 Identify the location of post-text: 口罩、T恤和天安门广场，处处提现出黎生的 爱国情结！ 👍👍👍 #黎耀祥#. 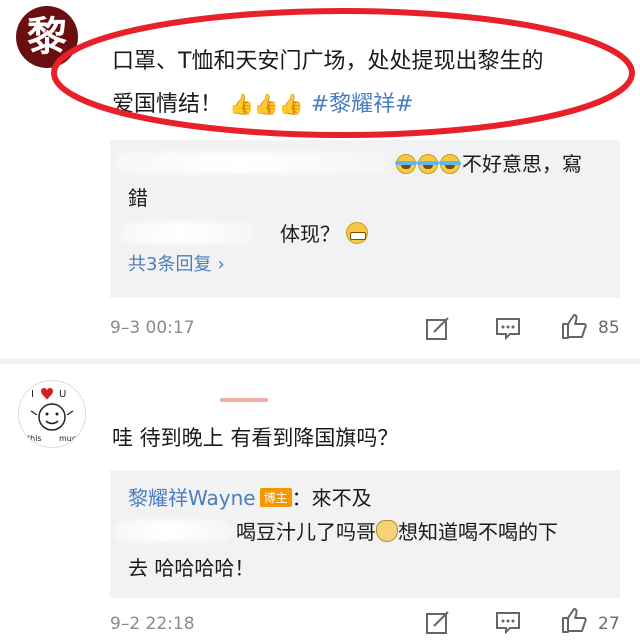
(362, 83).